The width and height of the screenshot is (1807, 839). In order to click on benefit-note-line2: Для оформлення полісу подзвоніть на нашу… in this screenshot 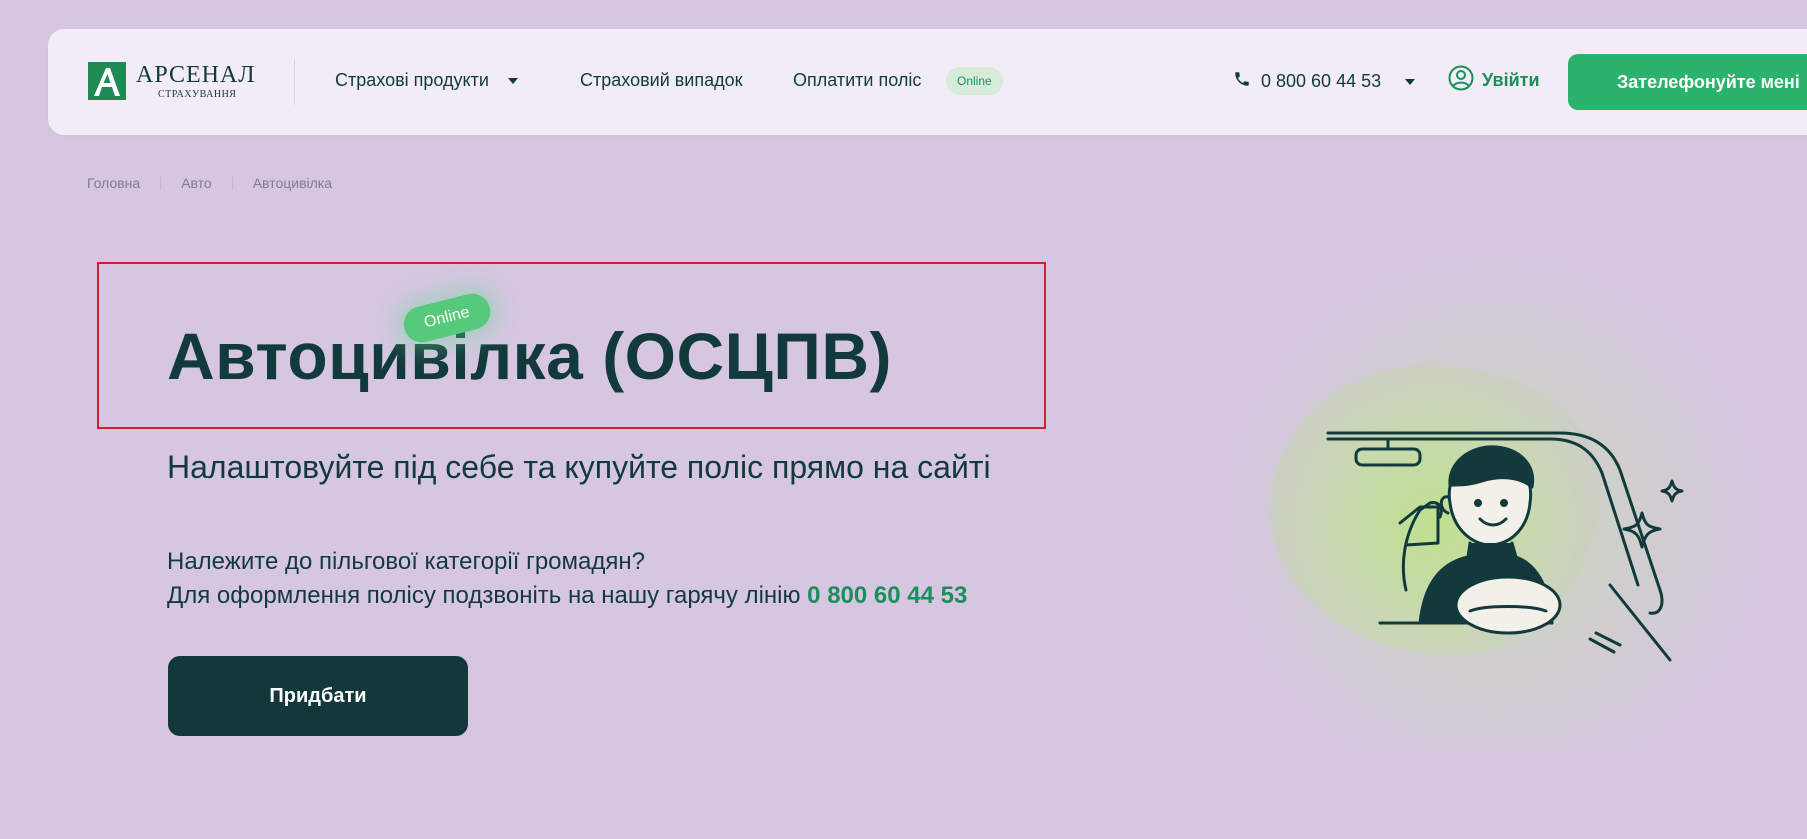, I will do `click(567, 596)`.